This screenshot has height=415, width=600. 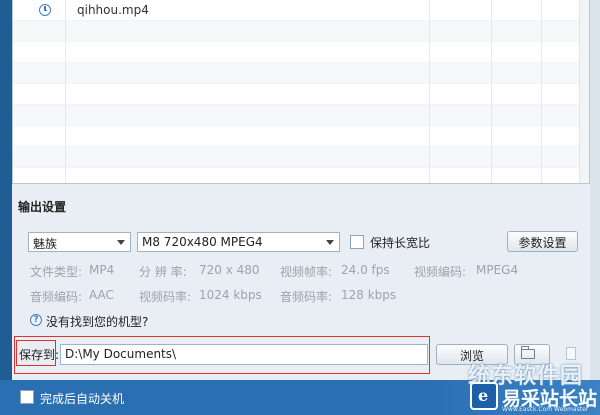 What do you see at coordinates (79, 242) in the screenshot?
I see `device-brand-select: 魅族` at bounding box center [79, 242].